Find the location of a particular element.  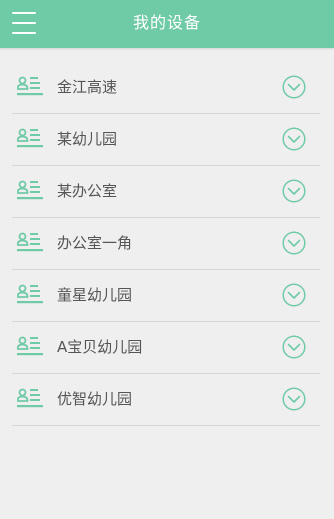

device-name: 童星幼儿园 is located at coordinates (95, 295).